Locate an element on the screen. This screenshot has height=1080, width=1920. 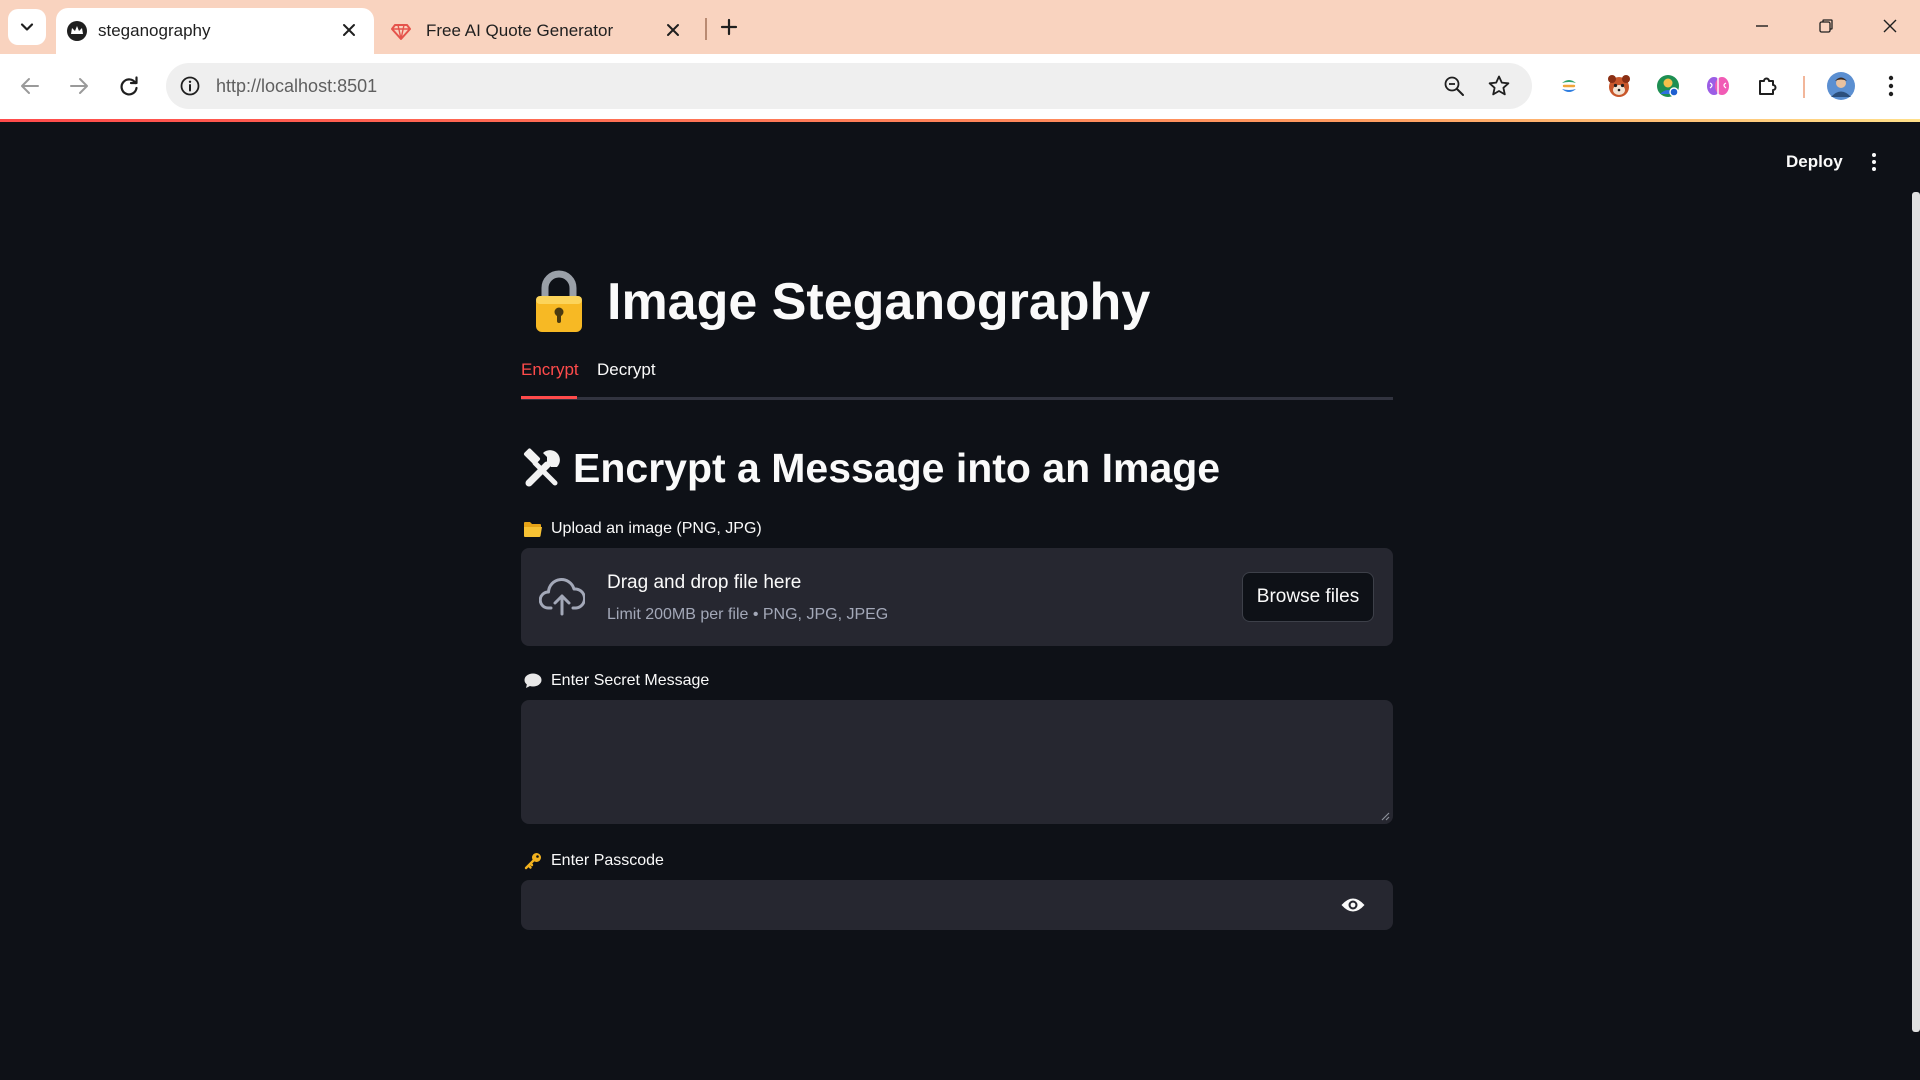
restore-icon is located at coordinates (1826, 26).